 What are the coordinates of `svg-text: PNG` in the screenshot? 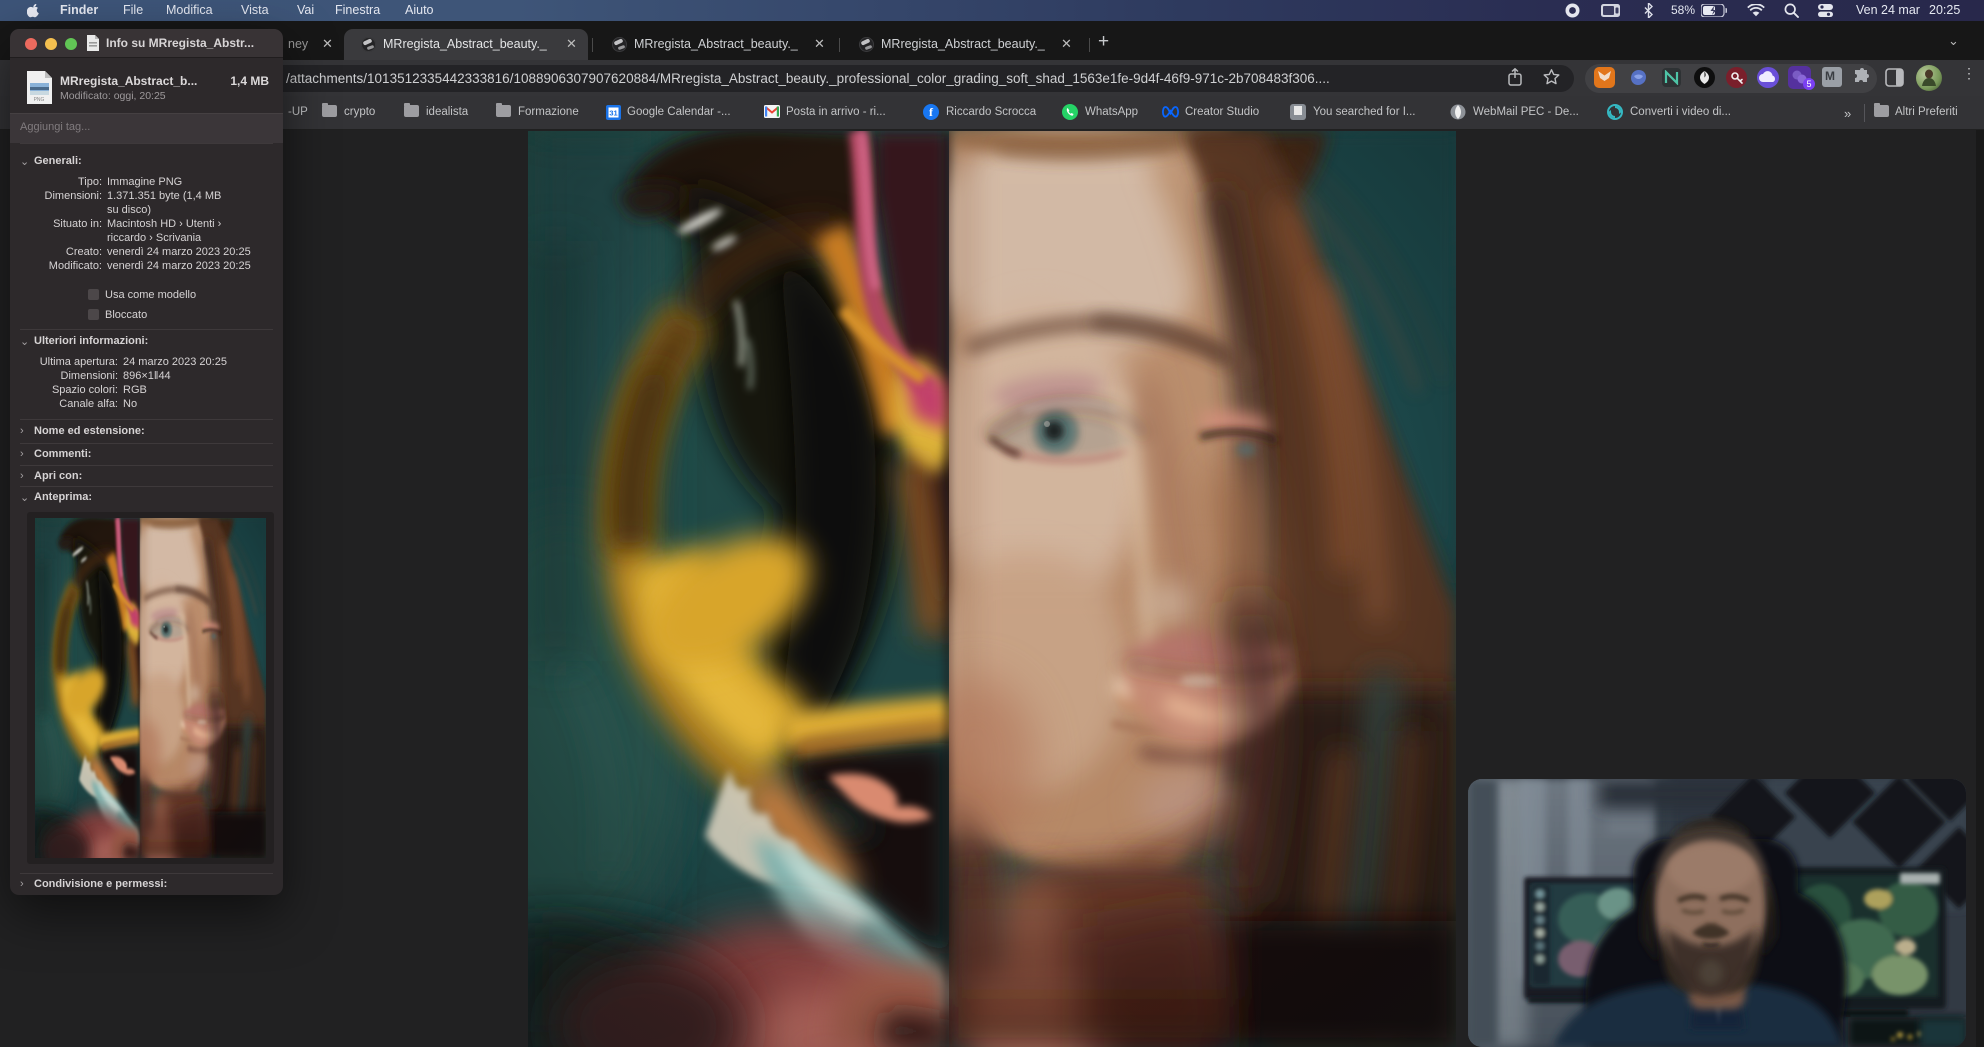 It's located at (39, 100).